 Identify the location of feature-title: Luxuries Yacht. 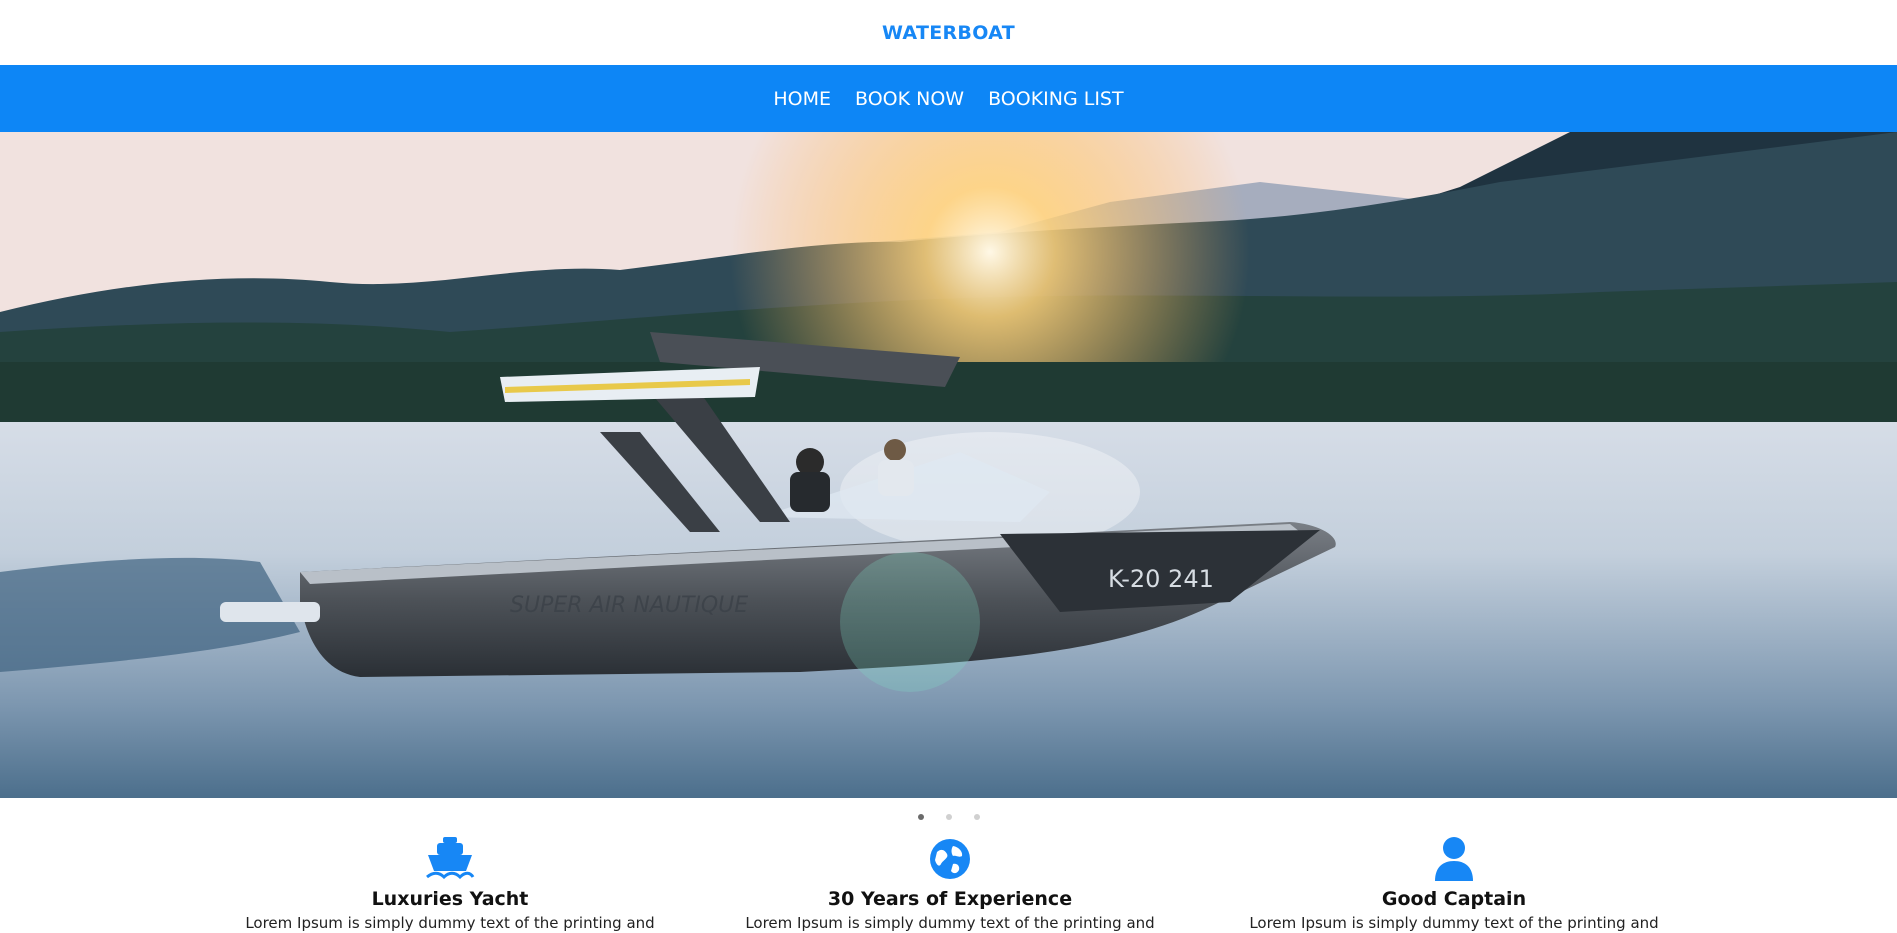
(450, 899).